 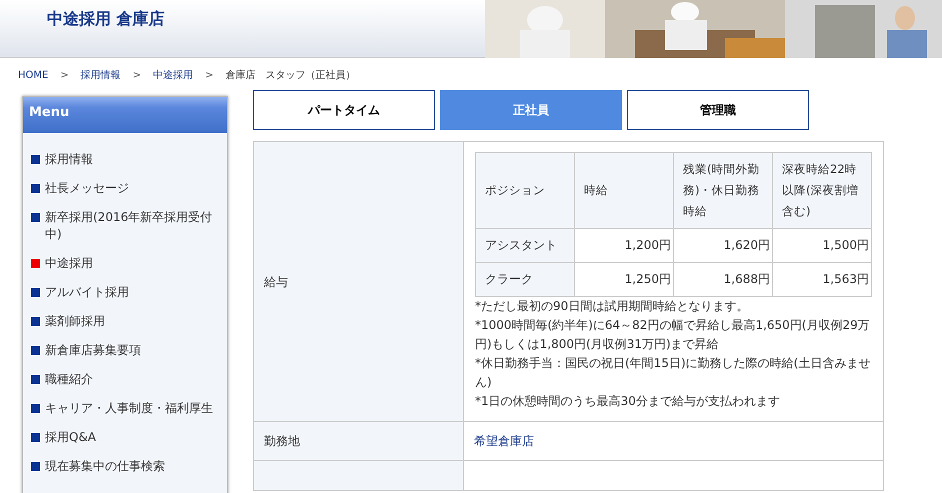 I want to click on sidebar-item: 薬剤師採用, so click(x=75, y=321).